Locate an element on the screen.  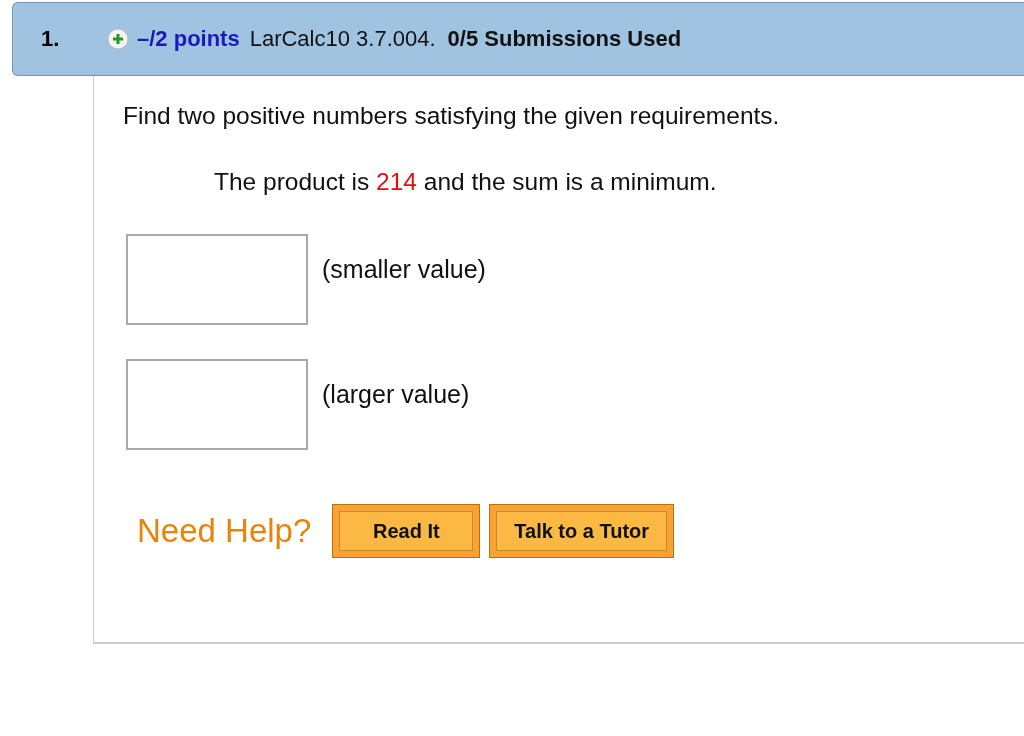
question-prompt: Find two positive numbers satisfying the given requirements. is located at coordinates (452, 116).